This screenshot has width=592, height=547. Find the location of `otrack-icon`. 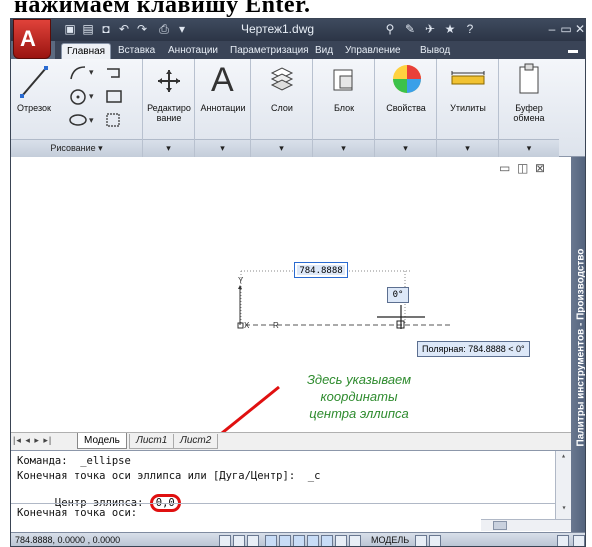

otrack-icon is located at coordinates (299, 540).